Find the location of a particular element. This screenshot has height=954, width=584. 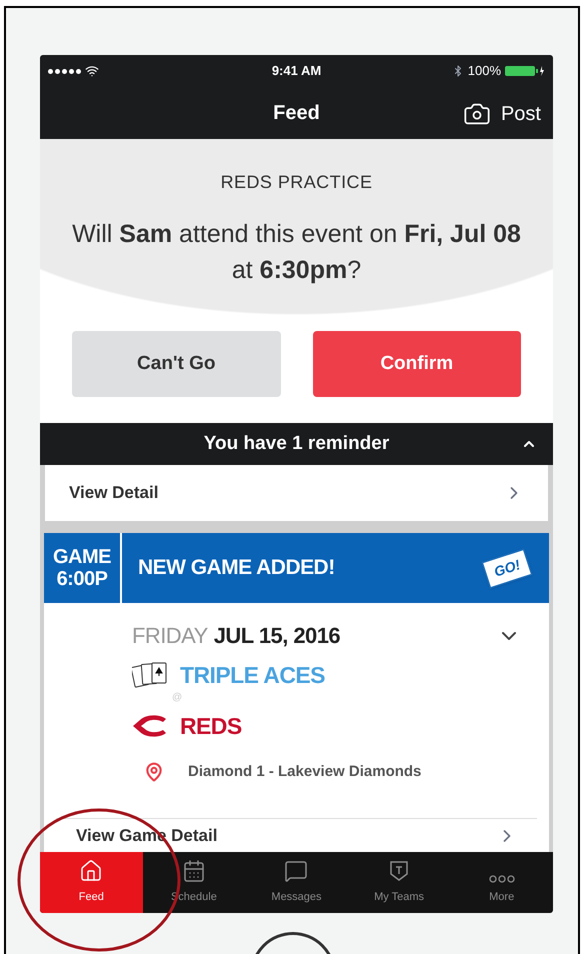

game-time-badge-text: GAME is located at coordinates (82, 557).